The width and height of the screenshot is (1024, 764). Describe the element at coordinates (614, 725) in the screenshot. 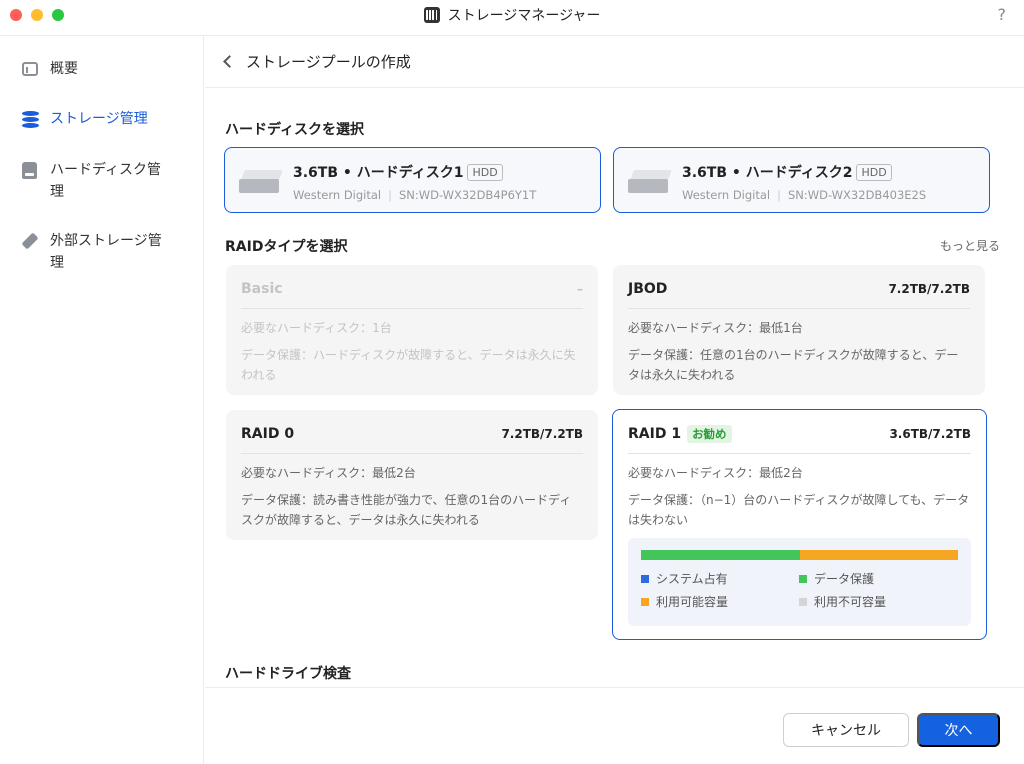

I see `footer: キャンセル 次へ` at that location.